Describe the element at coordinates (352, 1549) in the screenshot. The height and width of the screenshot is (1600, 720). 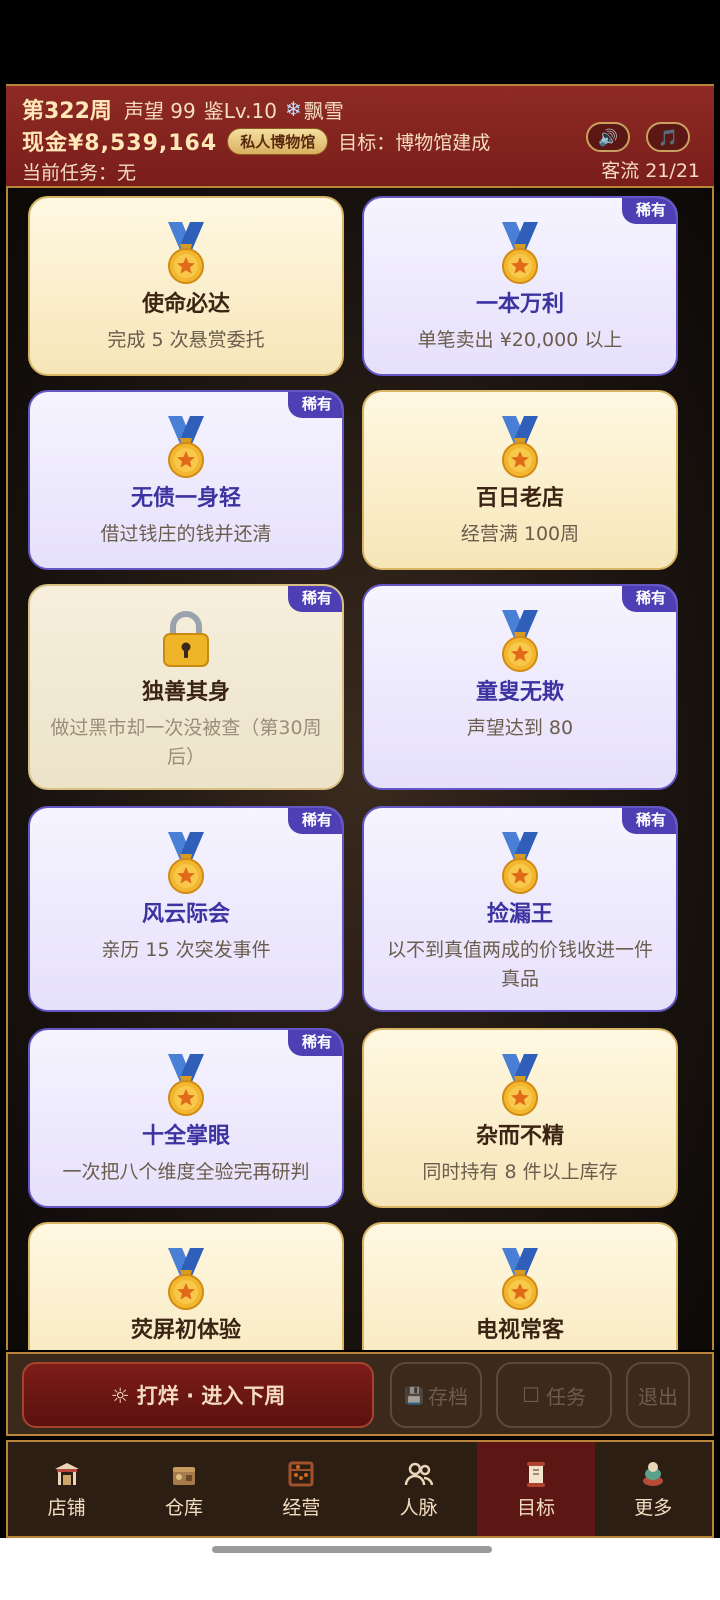
I see `home-indicator` at that location.